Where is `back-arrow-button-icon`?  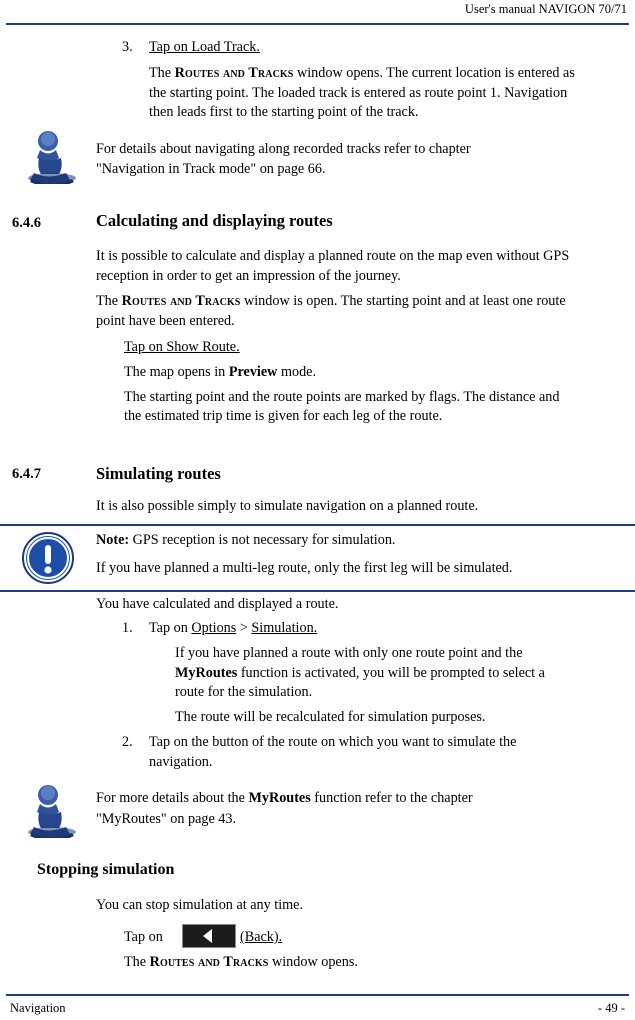
back-arrow-button-icon is located at coordinates (209, 936).